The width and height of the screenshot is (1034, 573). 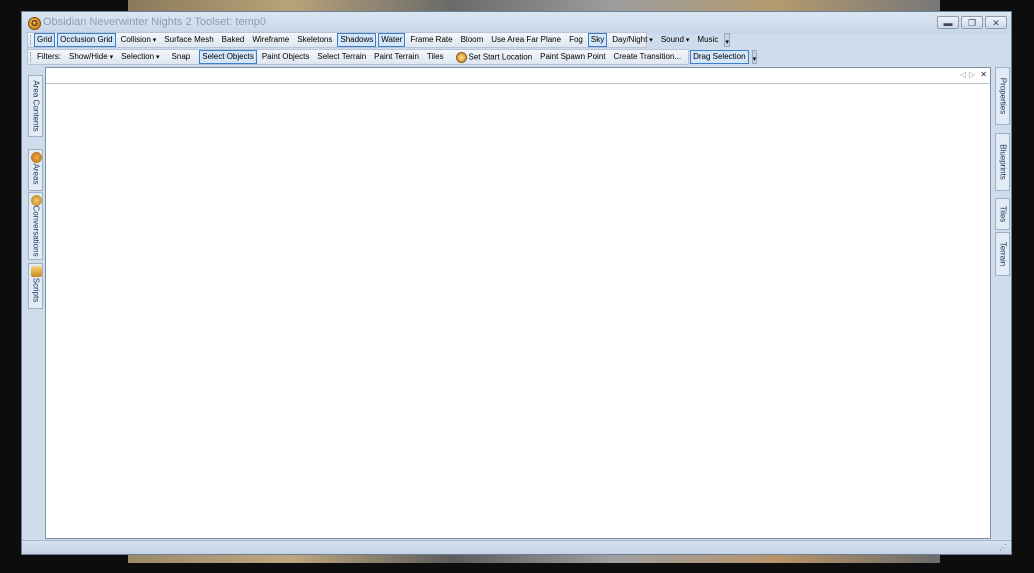 I want to click on surface-mesh-toggle: Surface Mesh, so click(x=188, y=40).